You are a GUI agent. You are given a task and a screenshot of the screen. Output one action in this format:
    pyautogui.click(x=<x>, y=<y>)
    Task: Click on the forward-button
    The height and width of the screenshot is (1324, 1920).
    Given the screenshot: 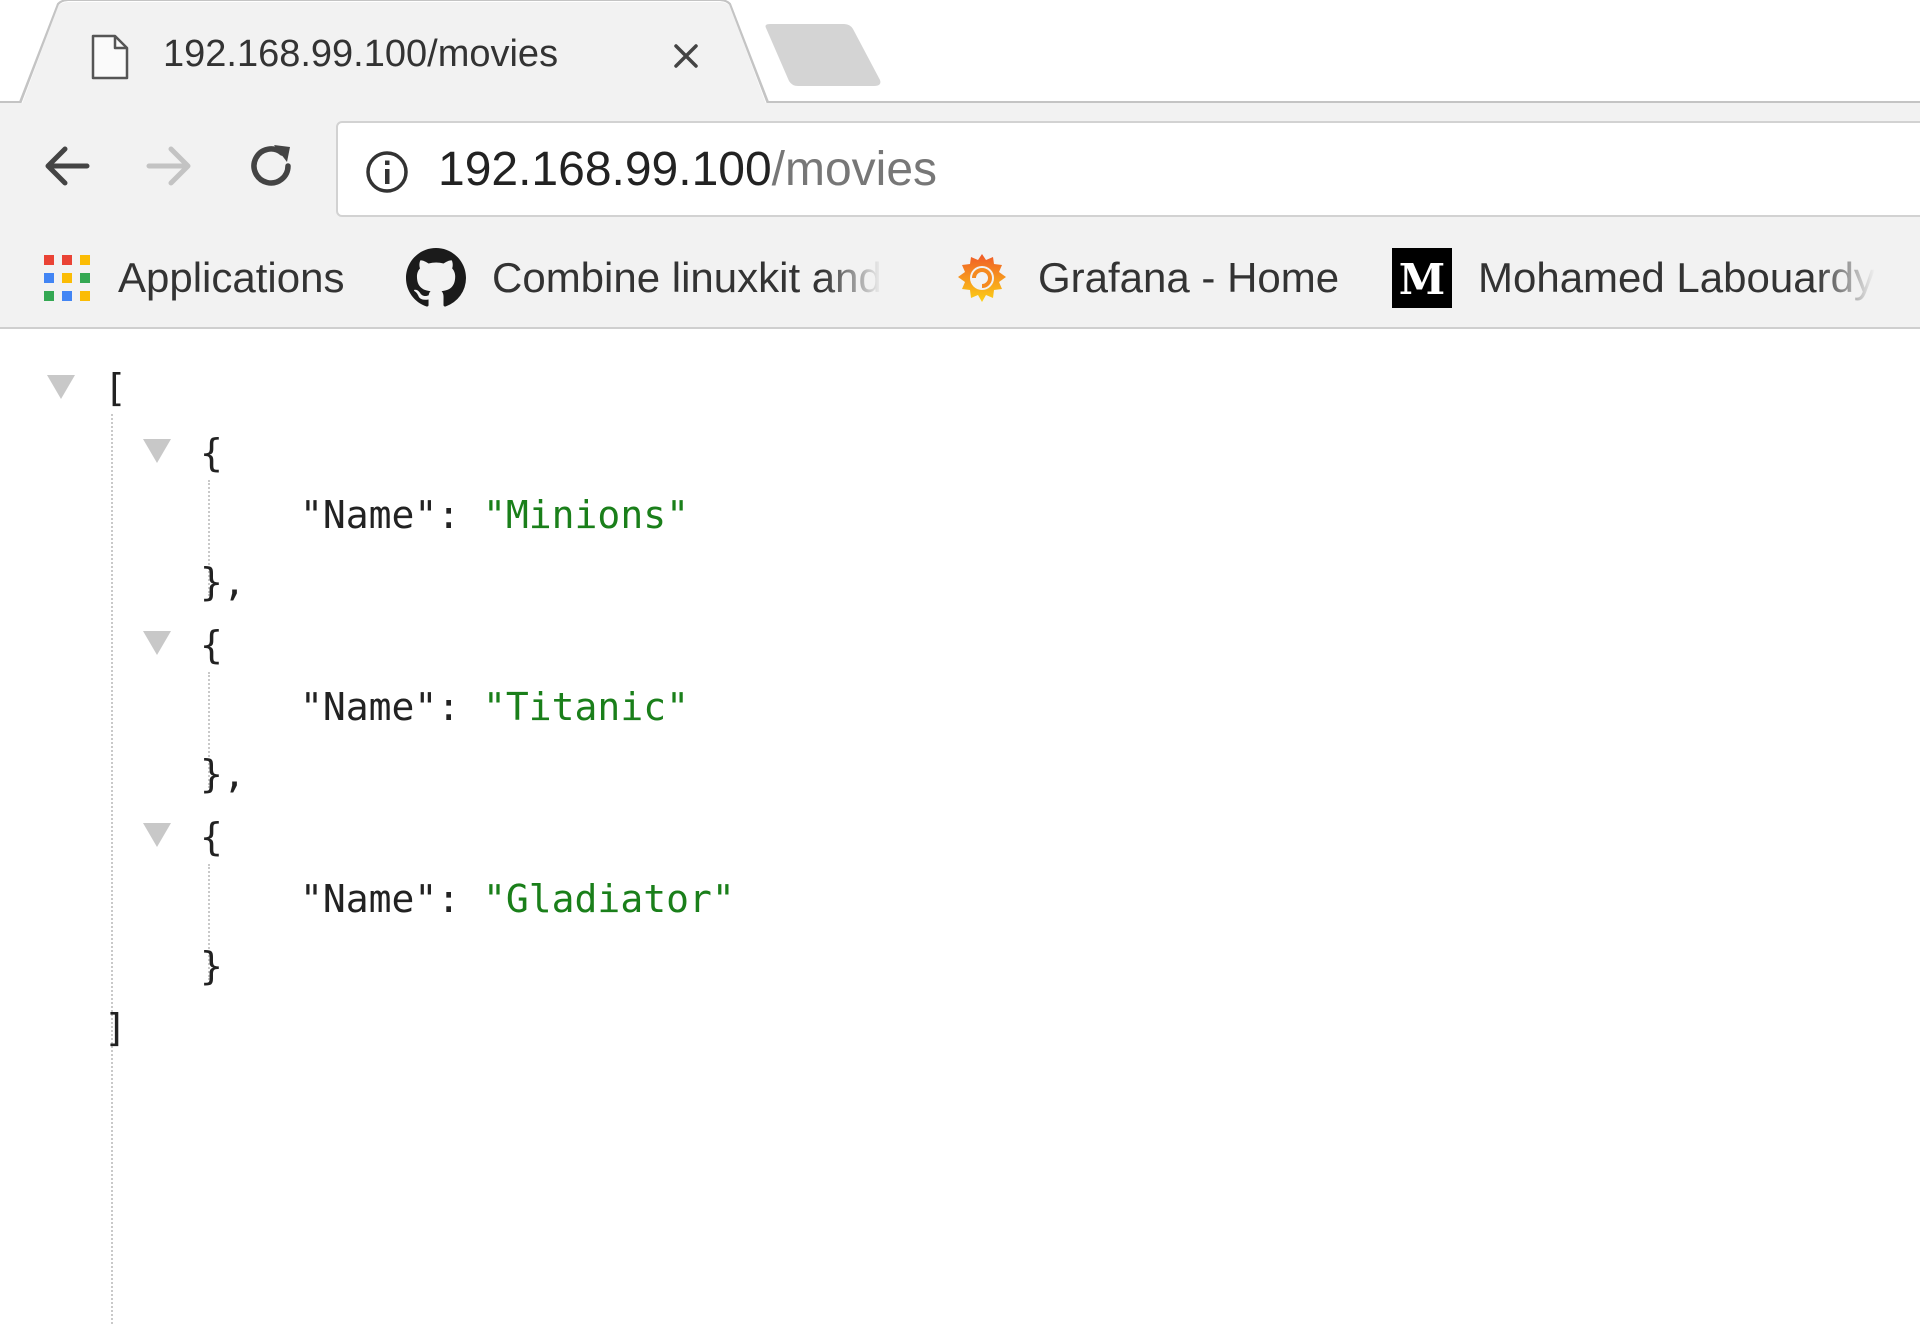 What is the action you would take?
    pyautogui.click(x=169, y=166)
    